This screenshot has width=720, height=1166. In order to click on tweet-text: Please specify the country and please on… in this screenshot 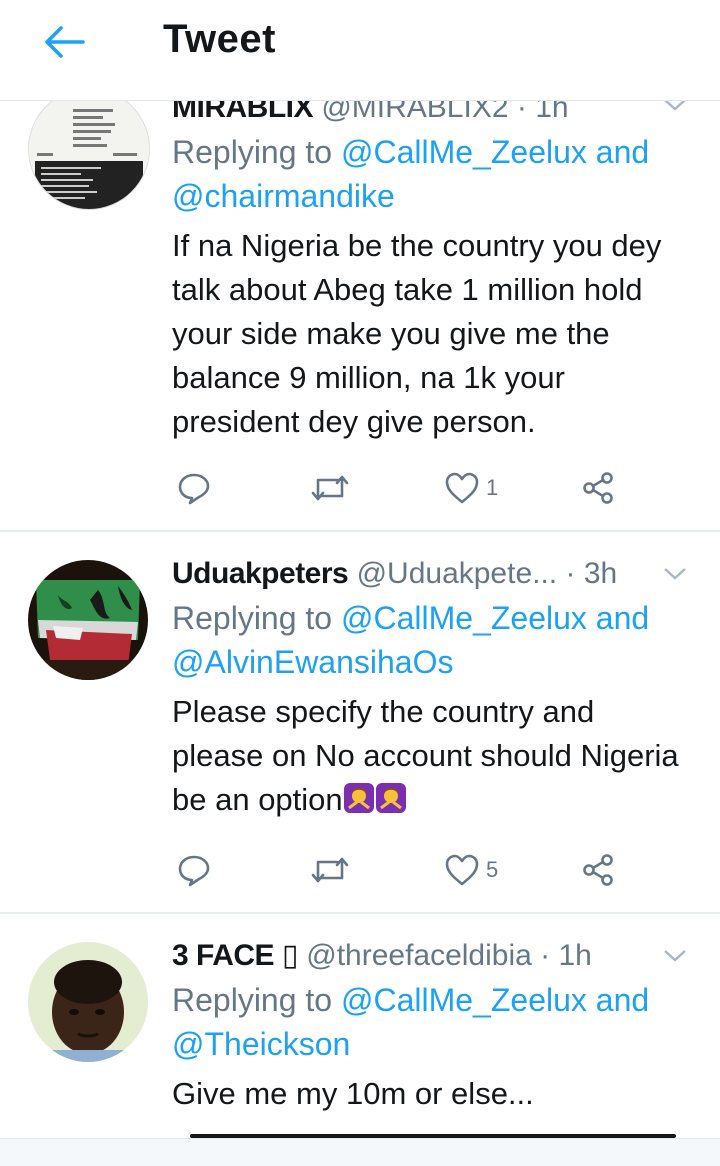, I will do `click(432, 756)`.